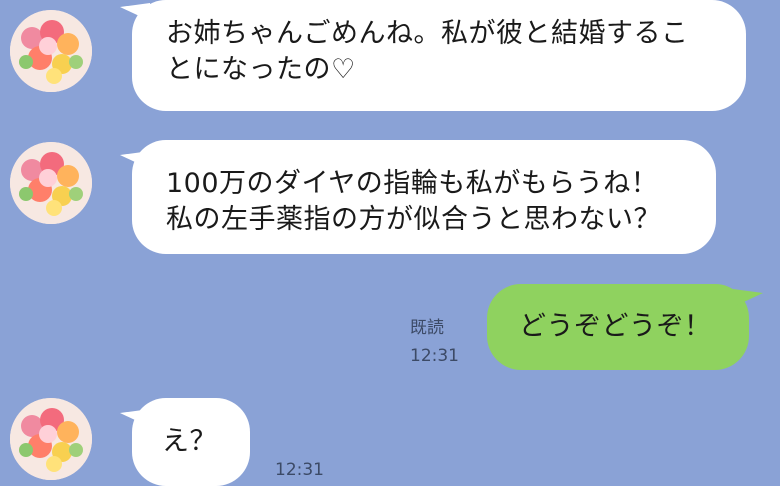 The image size is (780, 486). I want to click on message-bubble: どうぞどうぞ！, so click(625, 322).